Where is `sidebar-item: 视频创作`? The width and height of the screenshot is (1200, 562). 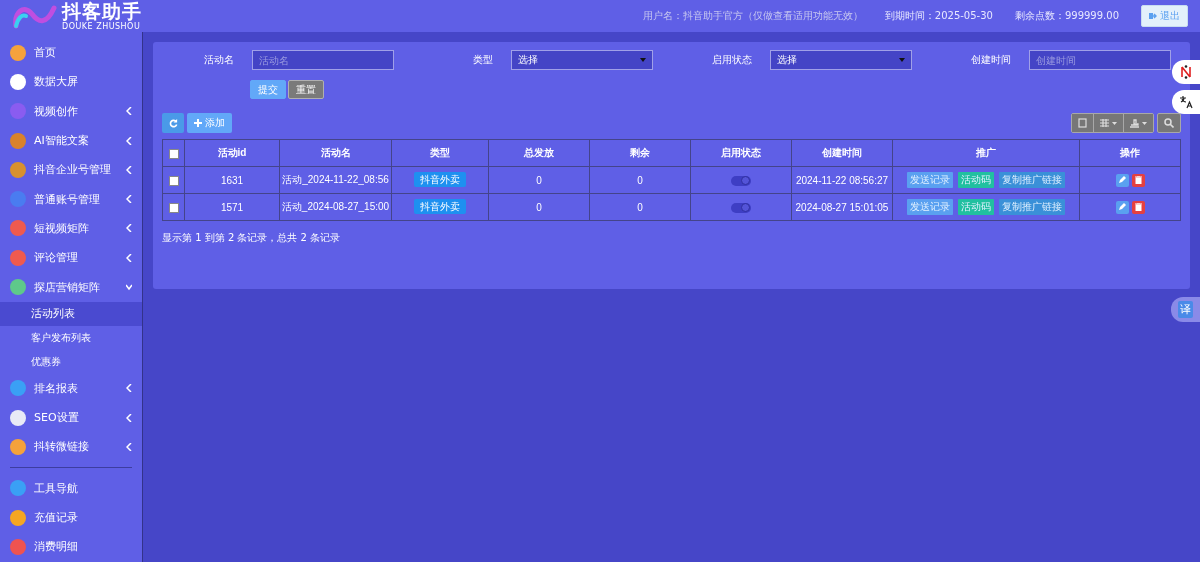 sidebar-item: 视频创作 is located at coordinates (71, 111).